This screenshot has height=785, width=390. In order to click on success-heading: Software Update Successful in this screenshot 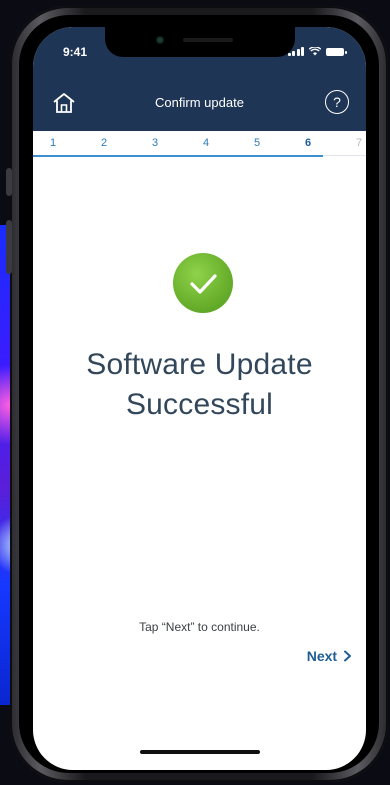, I will do `click(199, 385)`.